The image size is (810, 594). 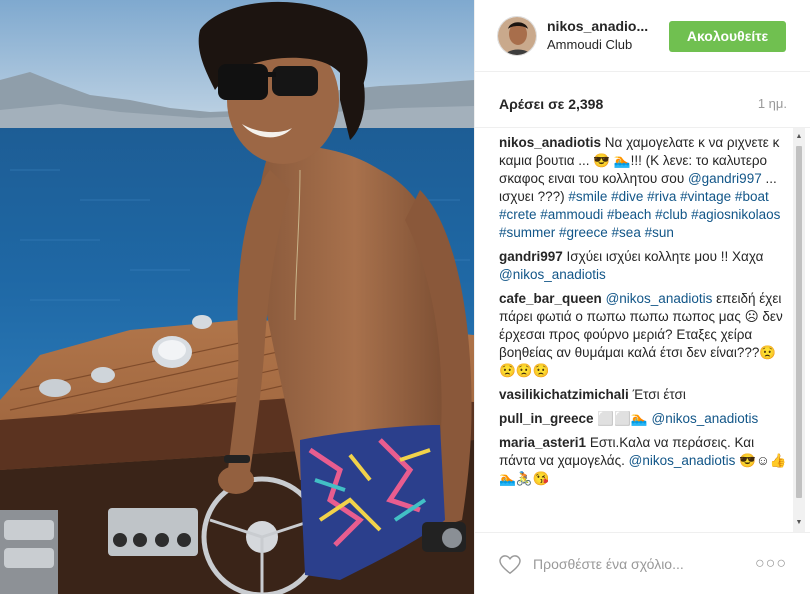 I want to click on add-comment-input, so click(x=643, y=564).